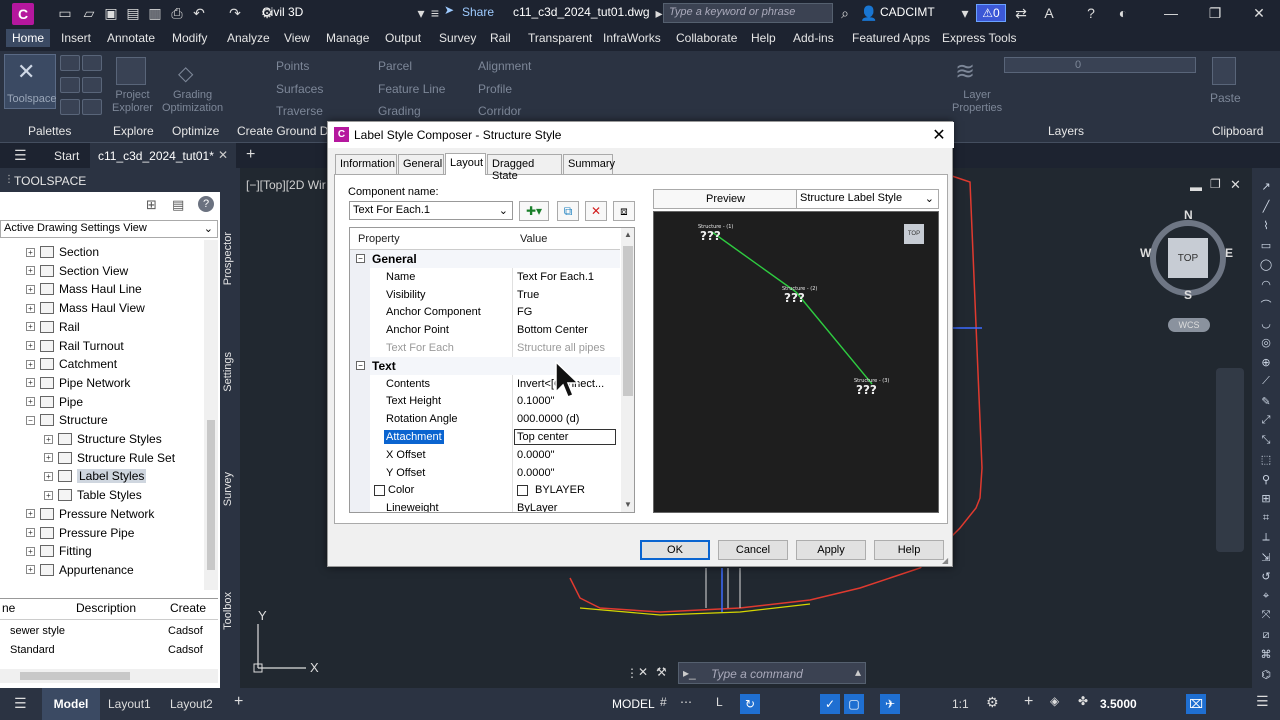 This screenshot has height=720, width=1280. I want to click on tab-annotate: Annotate, so click(131, 38).